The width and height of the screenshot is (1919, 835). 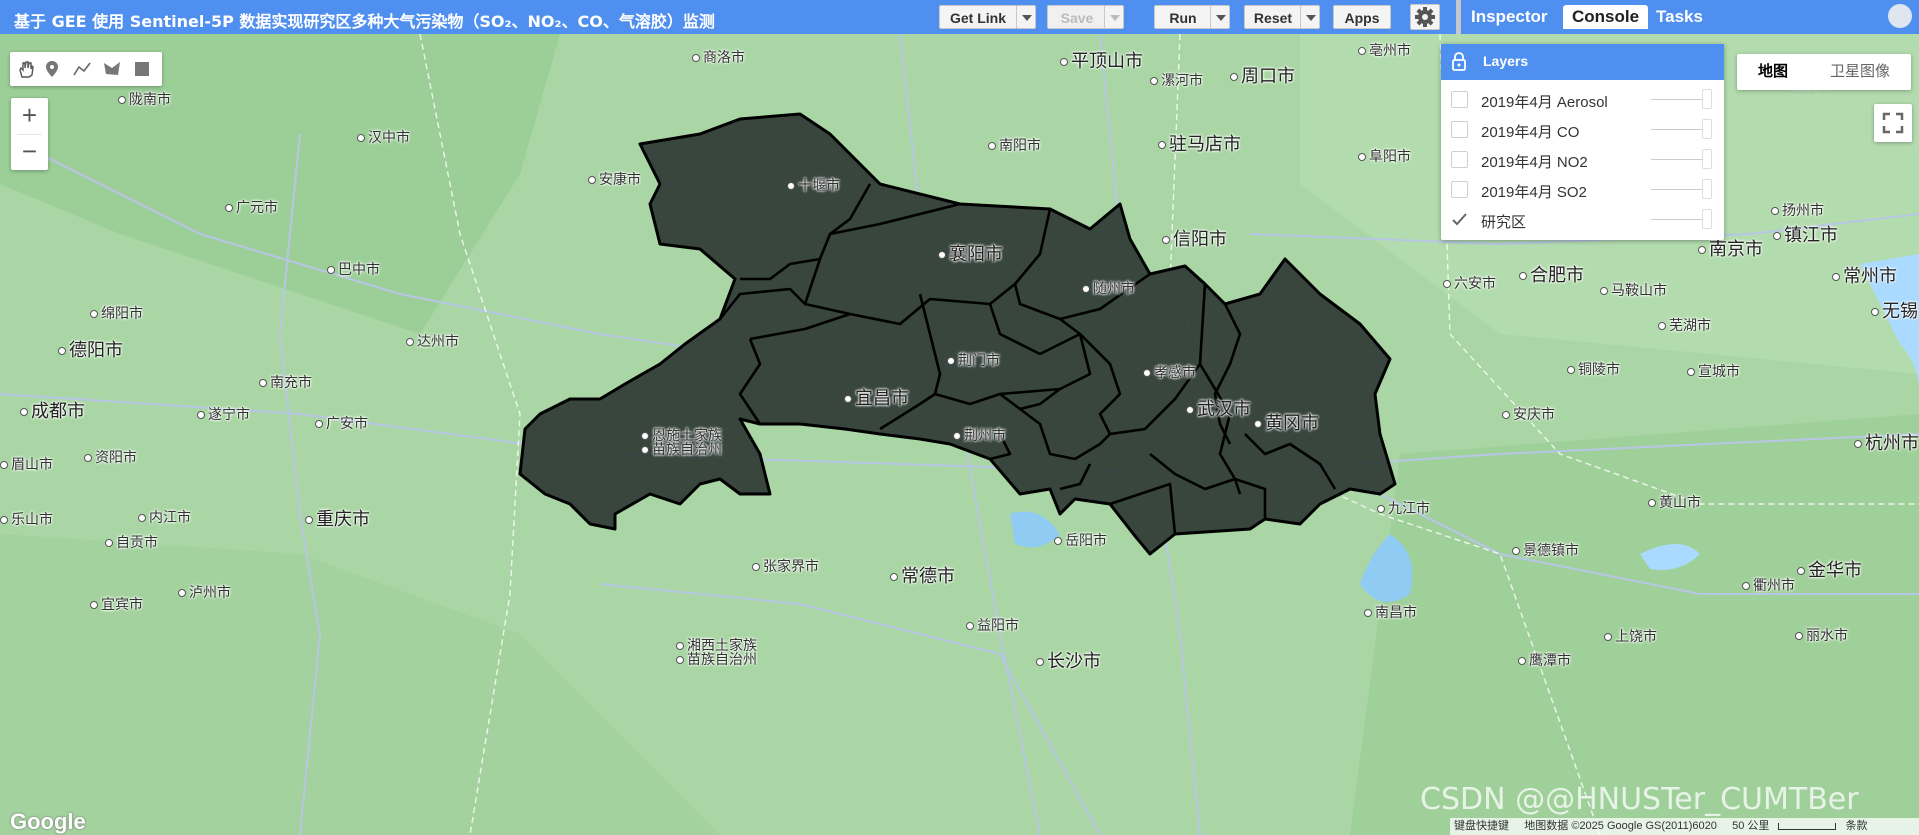 I want to click on city-label: 亳州市, so click(x=1384, y=50).